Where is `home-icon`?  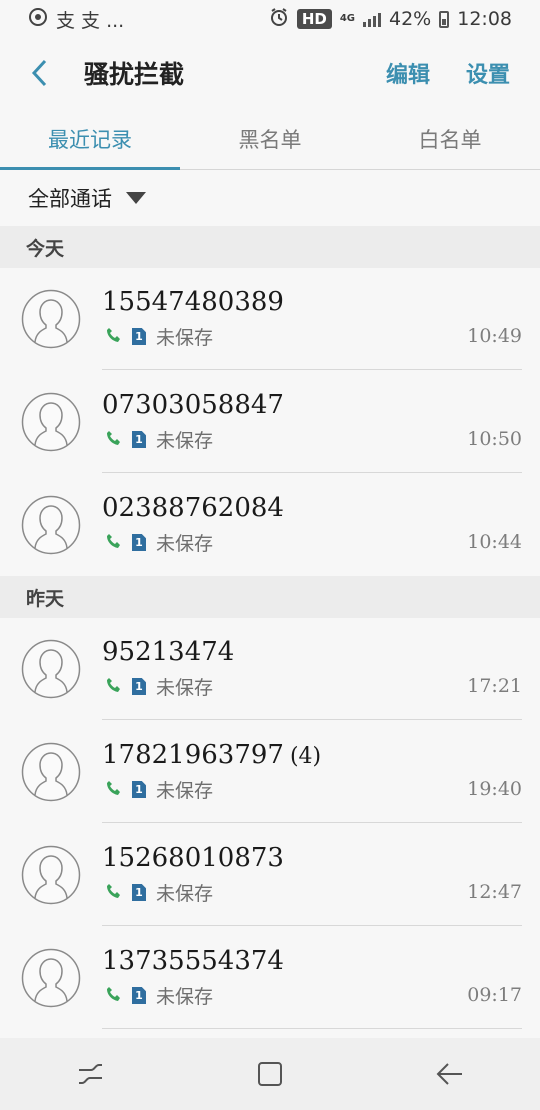 home-icon is located at coordinates (270, 1074).